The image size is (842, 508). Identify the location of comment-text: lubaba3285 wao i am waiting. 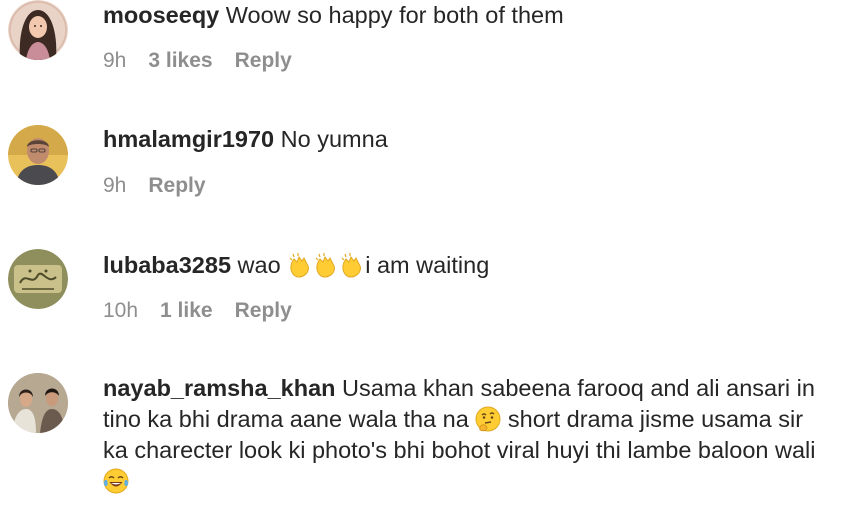
(468, 265).